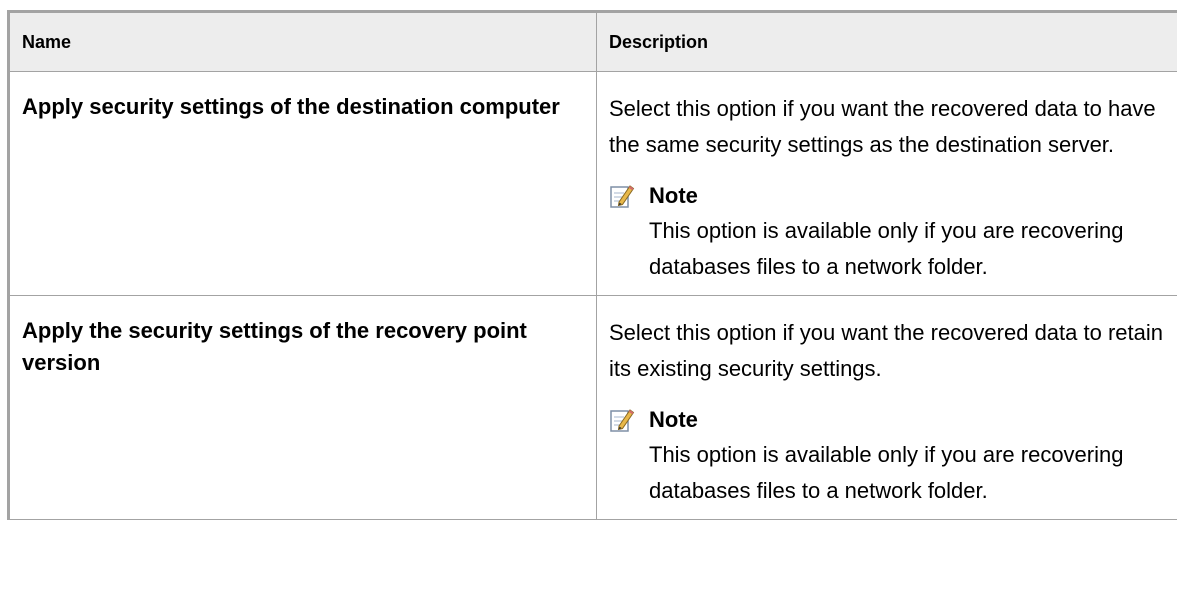 The image size is (1177, 594). I want to click on header-description: Description, so click(886, 41).